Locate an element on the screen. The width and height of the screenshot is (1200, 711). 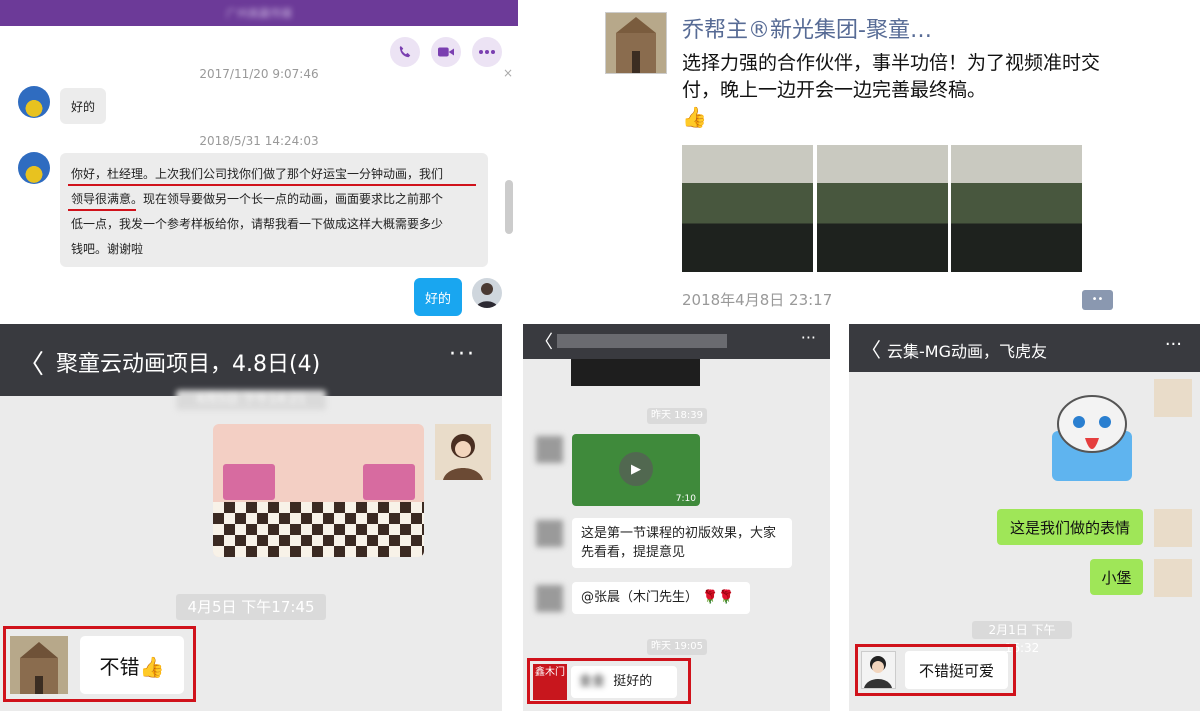
message-text: 挺好的 is located at coordinates (633, 681).